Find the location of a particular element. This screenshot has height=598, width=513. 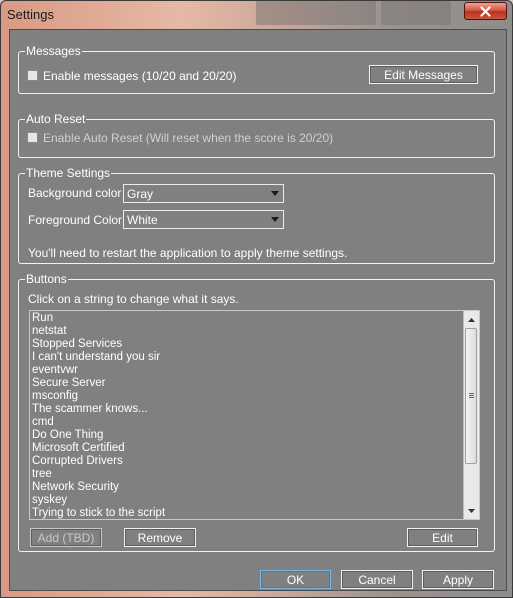

title-bar: Settings is located at coordinates (257, 15).